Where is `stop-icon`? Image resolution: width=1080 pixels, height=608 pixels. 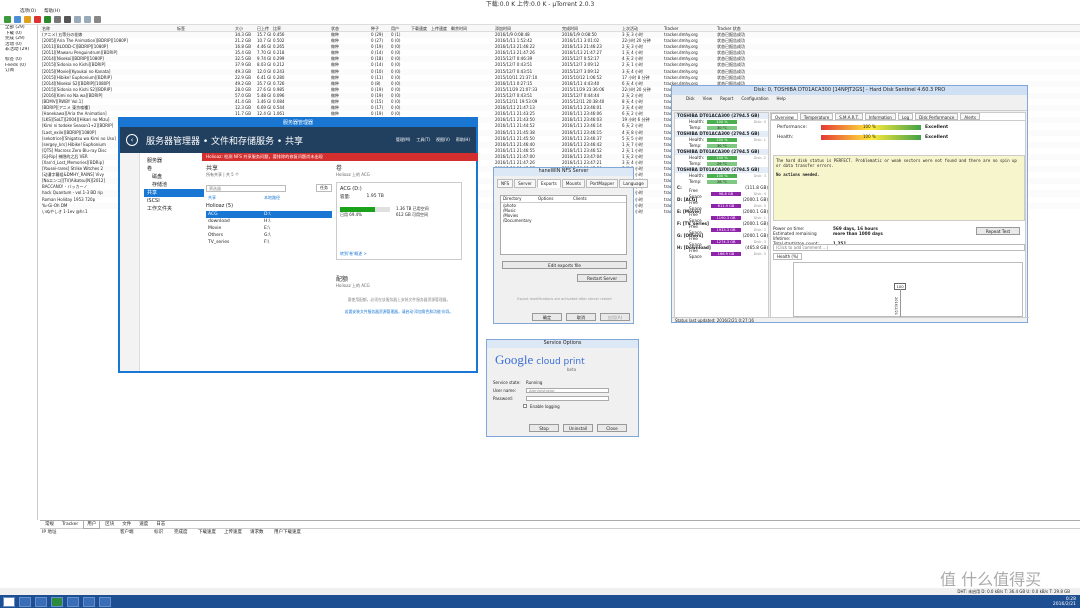
stop-icon is located at coordinates (67, 19).